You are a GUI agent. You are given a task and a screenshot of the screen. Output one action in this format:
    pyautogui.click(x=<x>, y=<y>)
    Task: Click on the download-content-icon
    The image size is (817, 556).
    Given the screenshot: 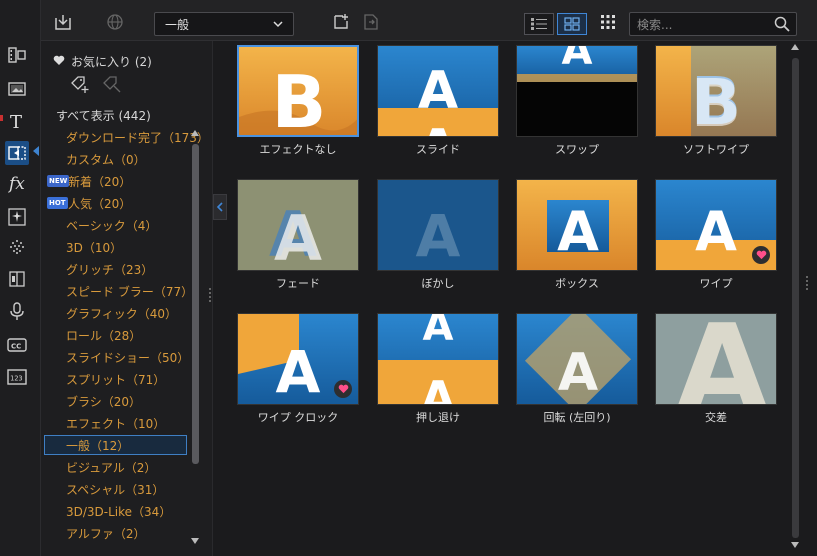 What is the action you would take?
    pyautogui.click(x=115, y=22)
    